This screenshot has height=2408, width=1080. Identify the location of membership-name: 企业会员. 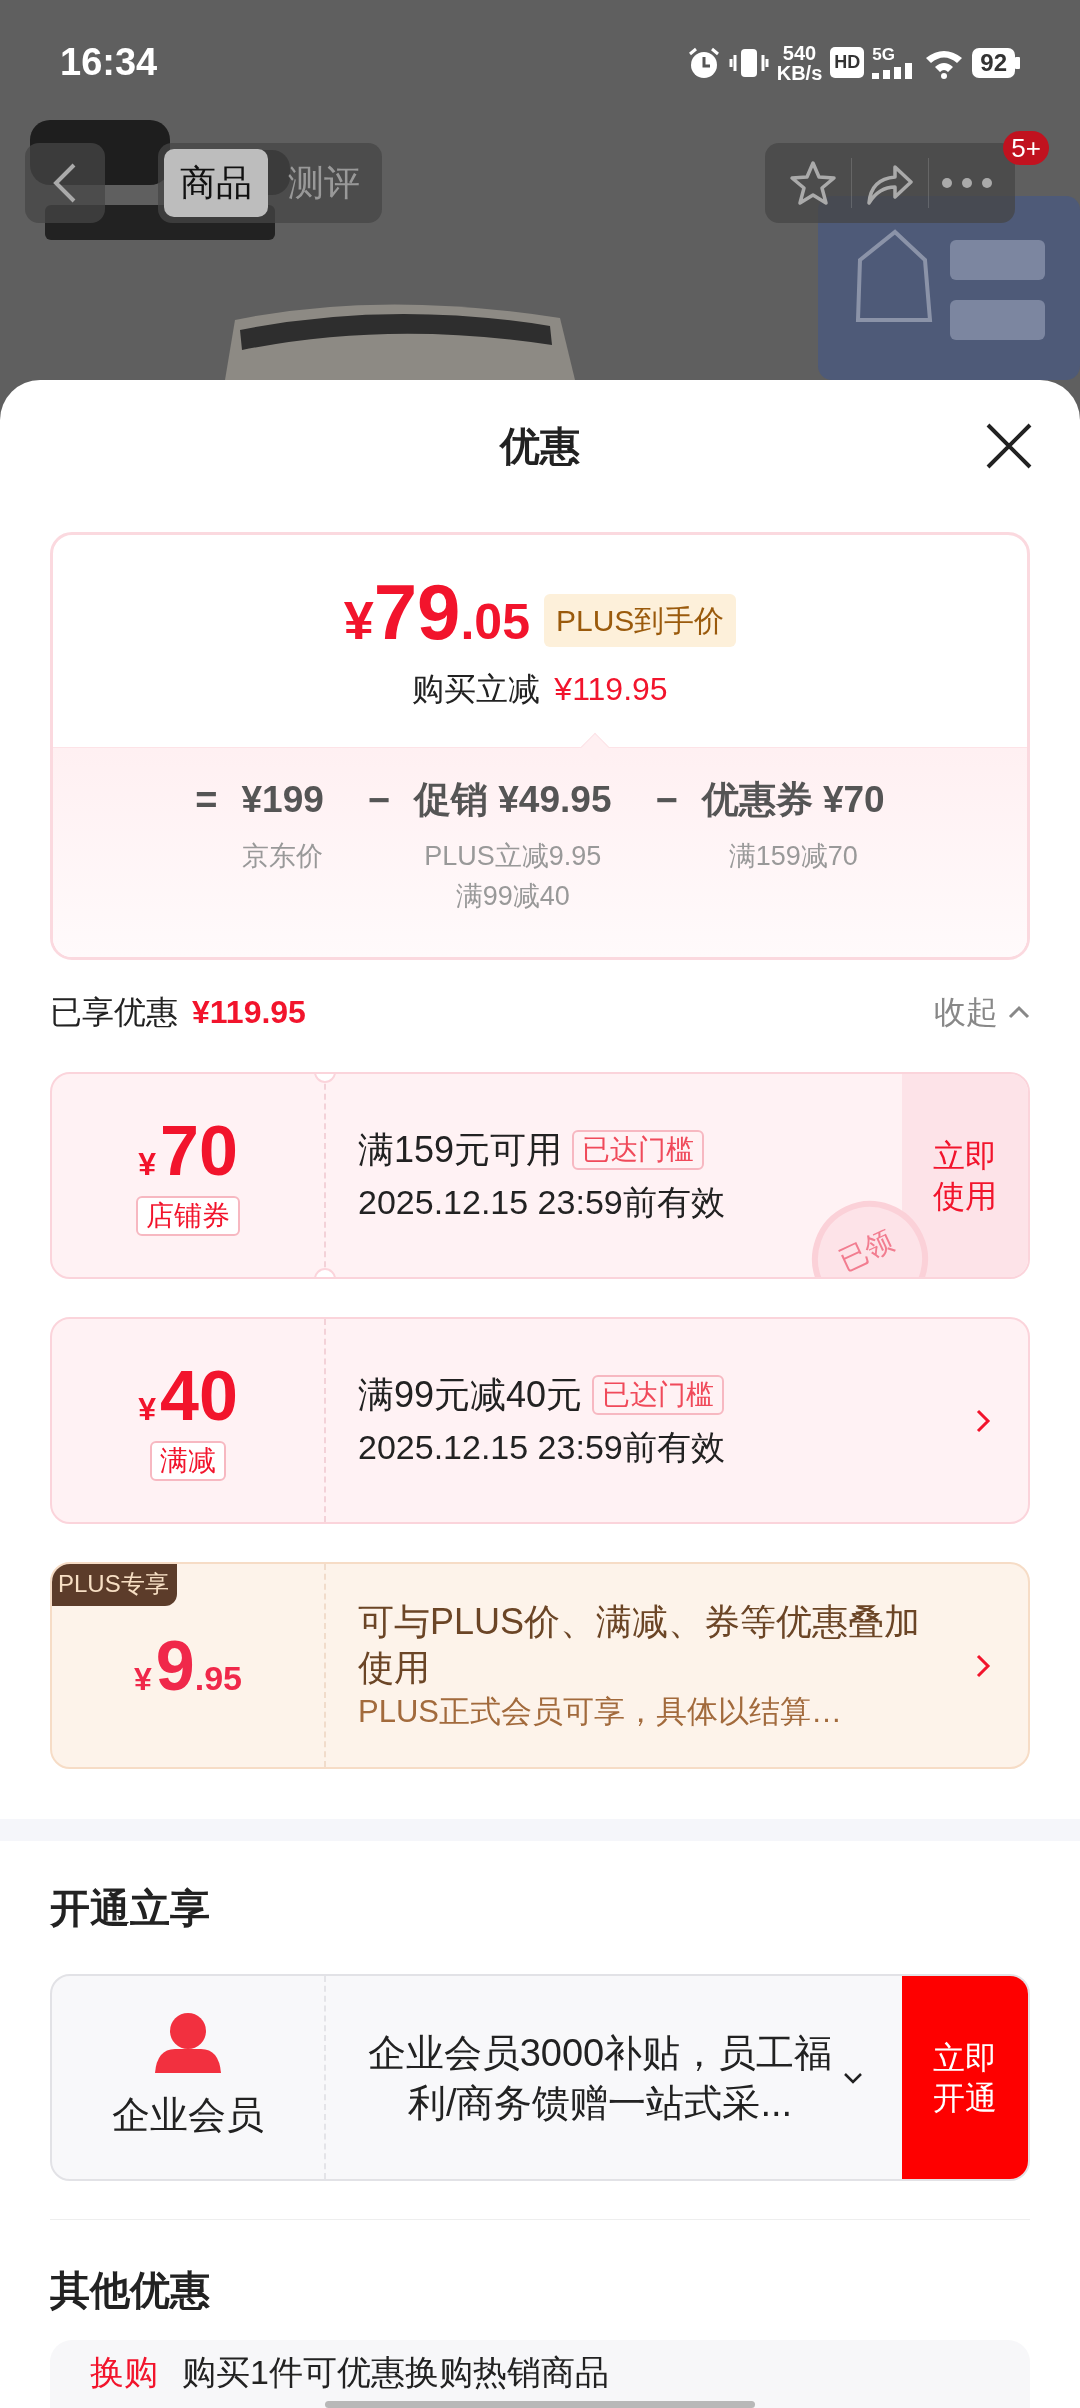
(188, 2115).